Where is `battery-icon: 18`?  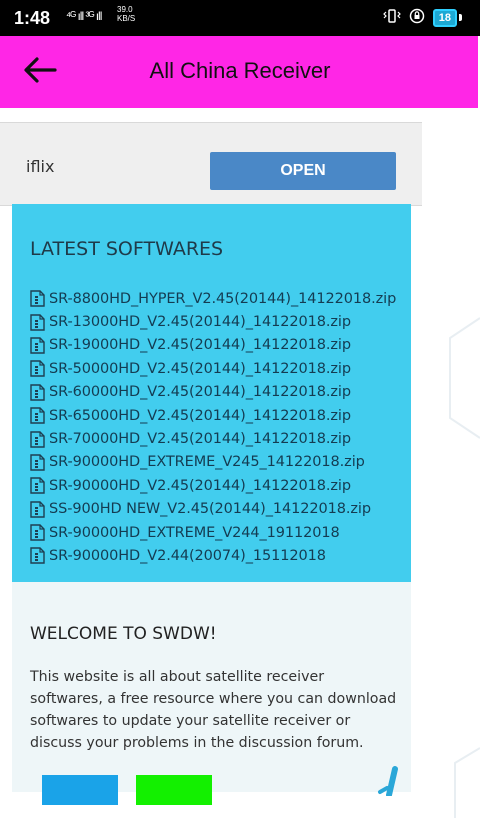
battery-icon: 18 is located at coordinates (444, 17).